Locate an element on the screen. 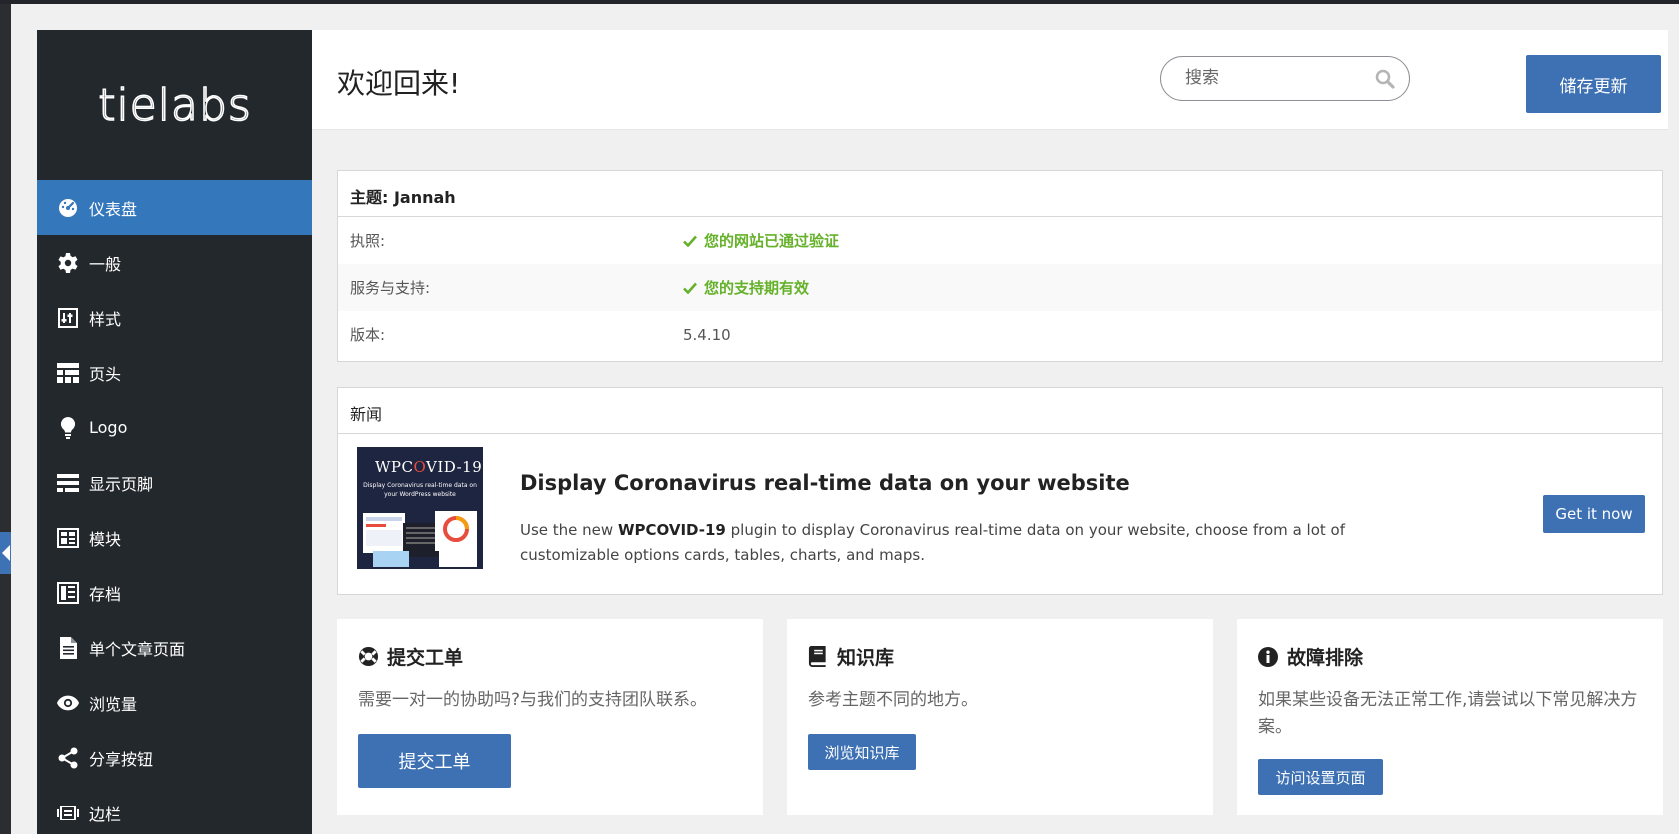 The width and height of the screenshot is (1679, 834). tielabs-logo-mark: tielabs is located at coordinates (174, 105).